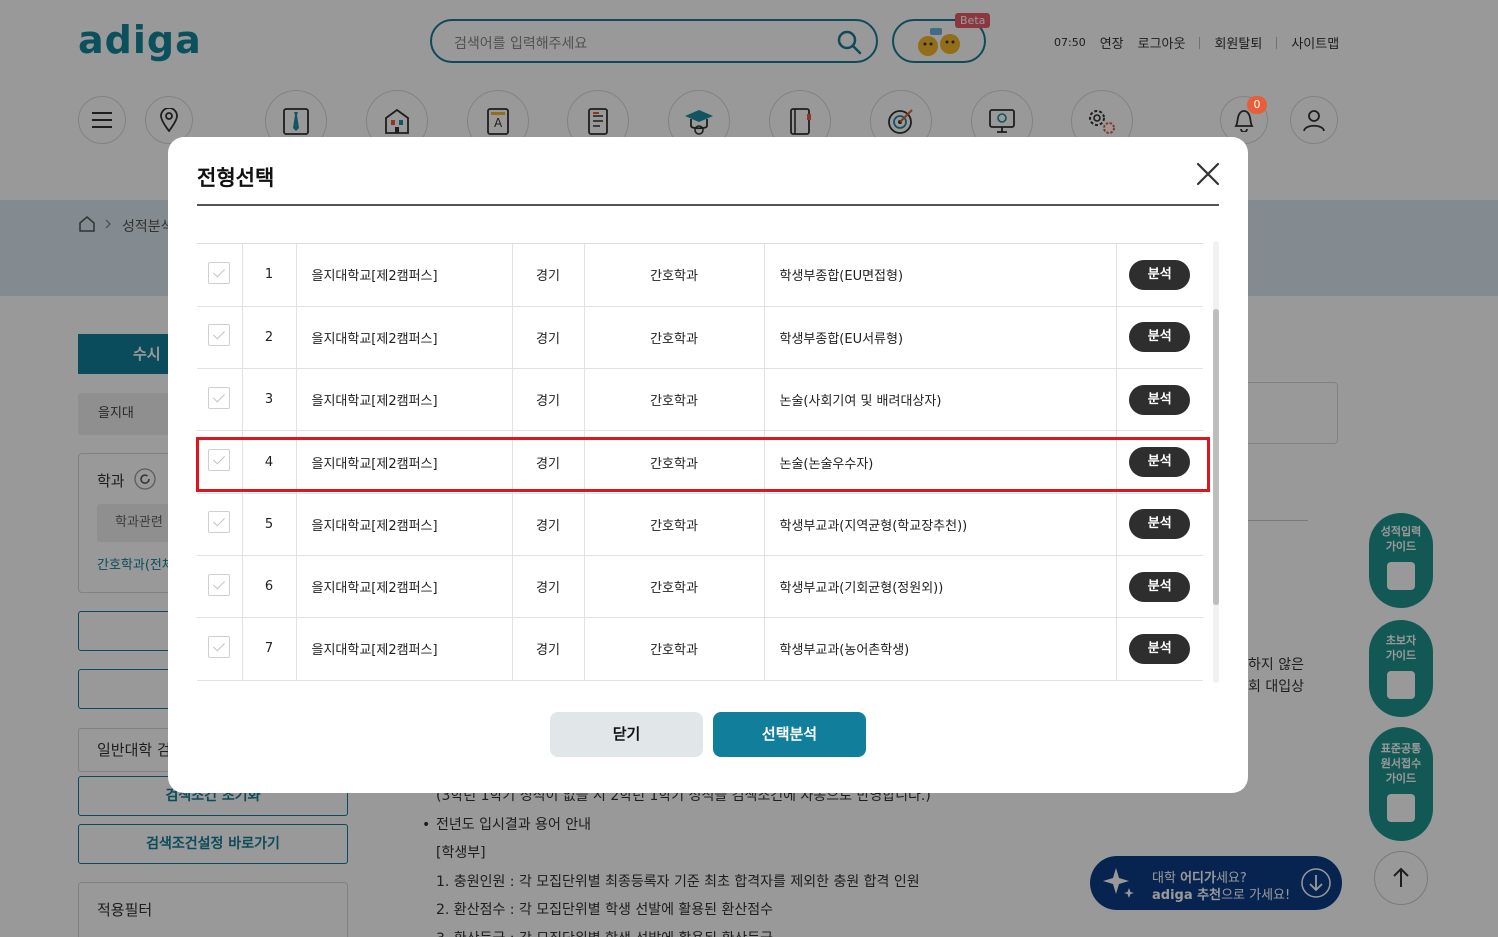 The image size is (1498, 937). I want to click on row-admission-type: 학생부교과(지역균형(학교장추천)), so click(940, 524).